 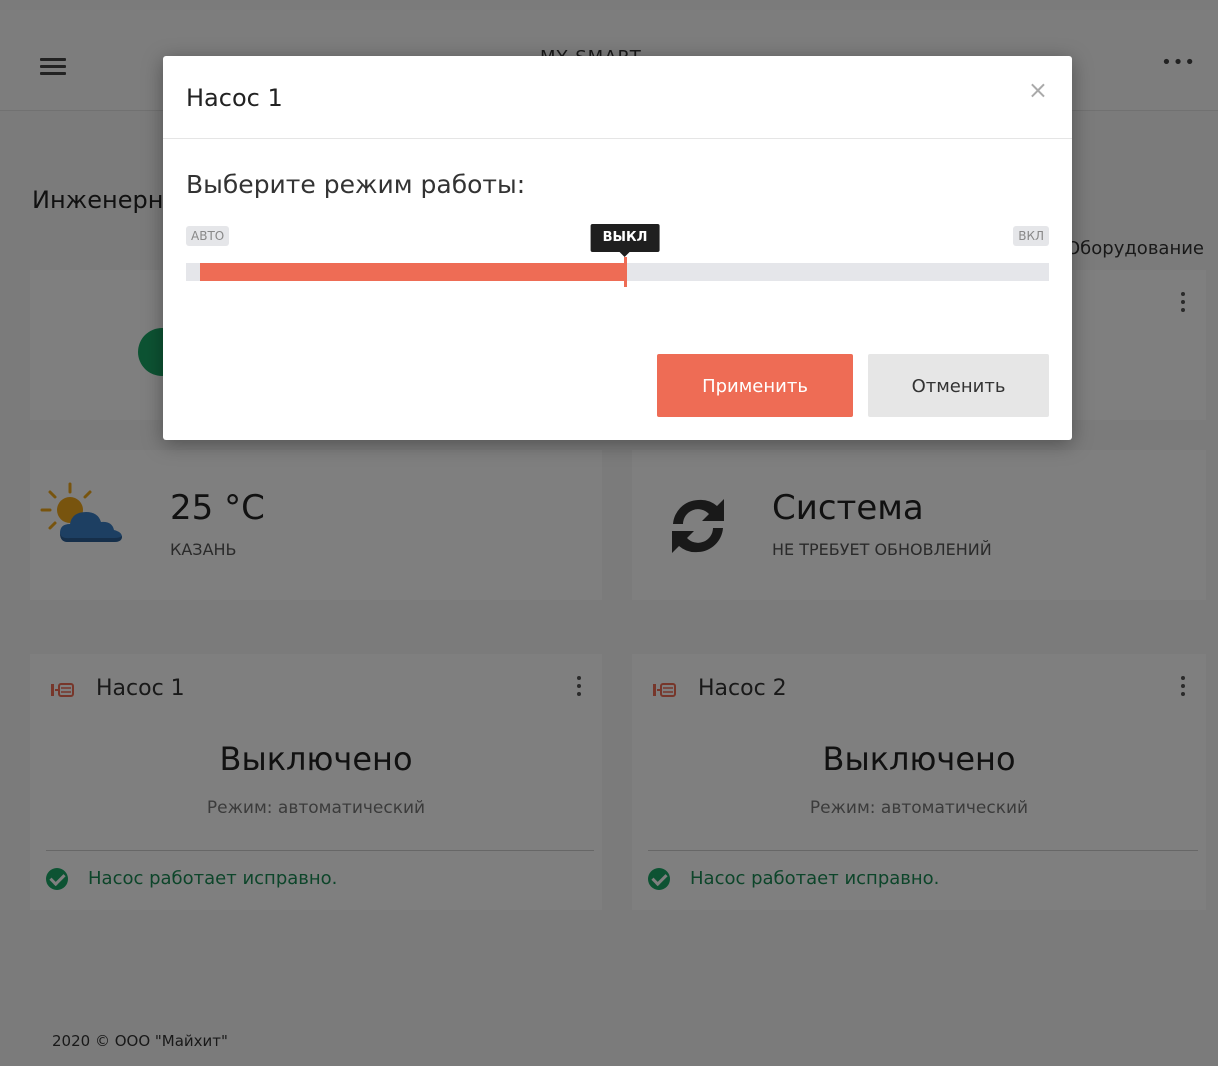 I want to click on close-icon: ×, so click(x=1038, y=90).